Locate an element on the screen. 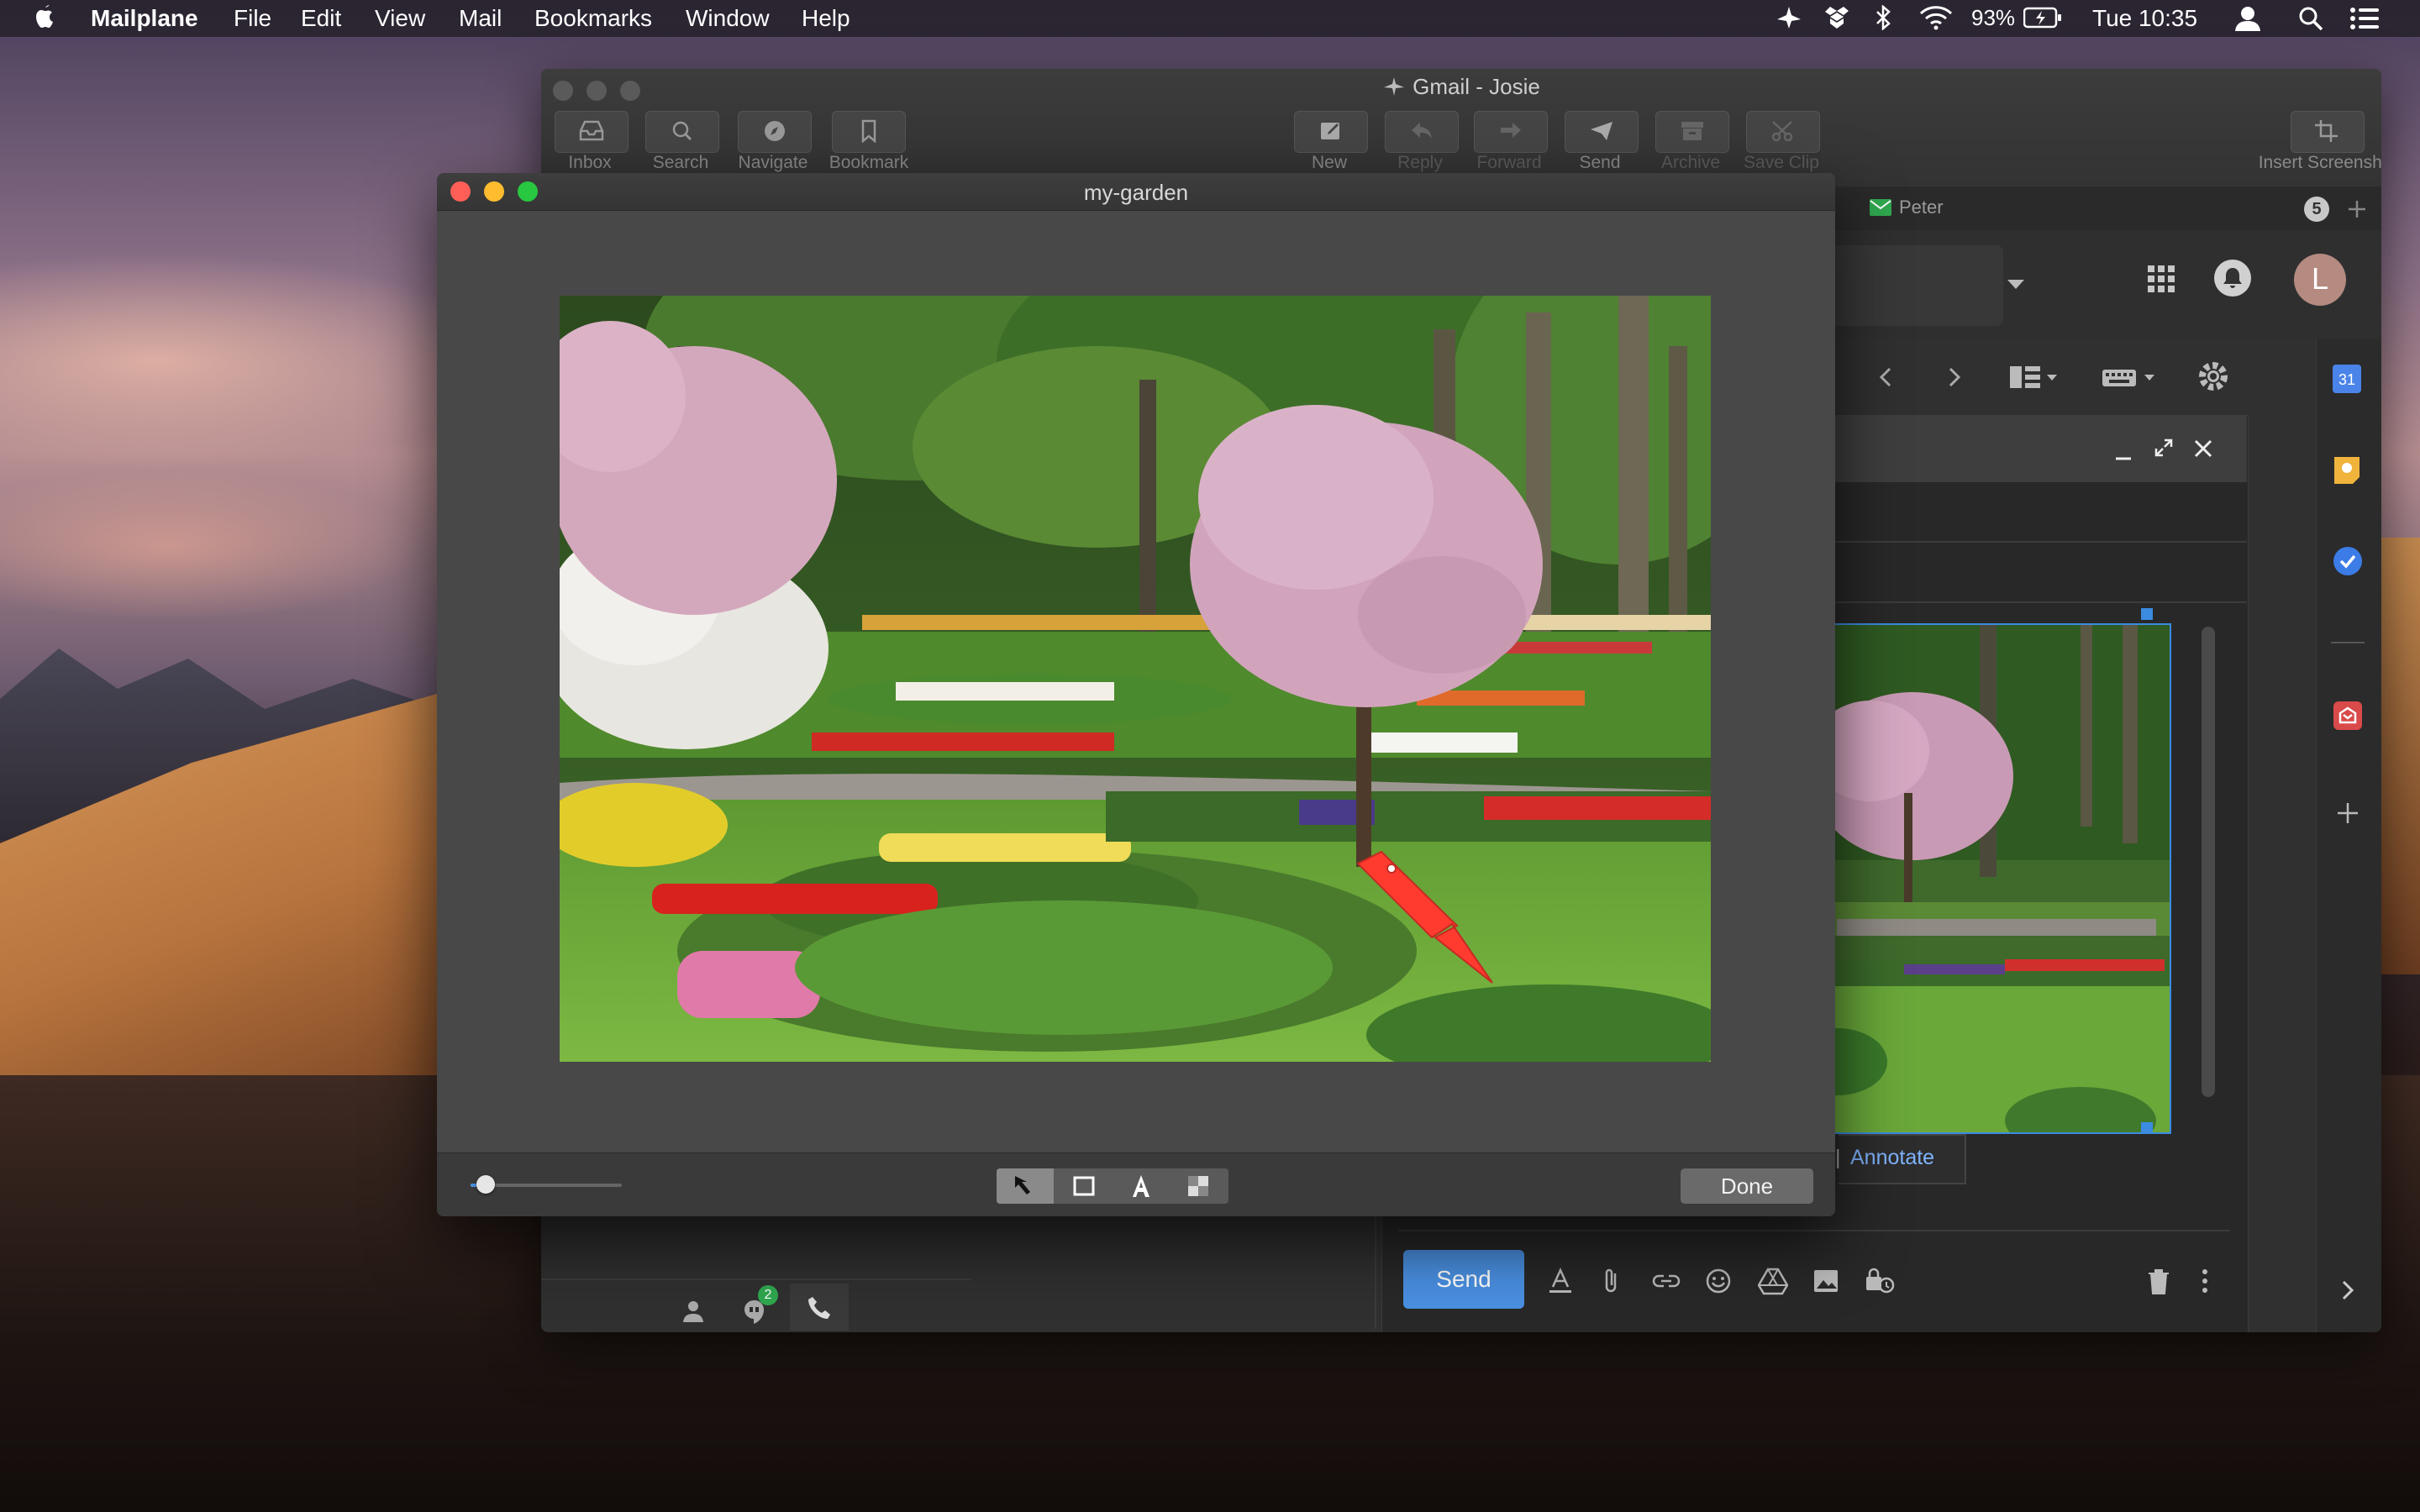 This screenshot has height=1512, width=2420. mail-icon is located at coordinates (1880, 207).